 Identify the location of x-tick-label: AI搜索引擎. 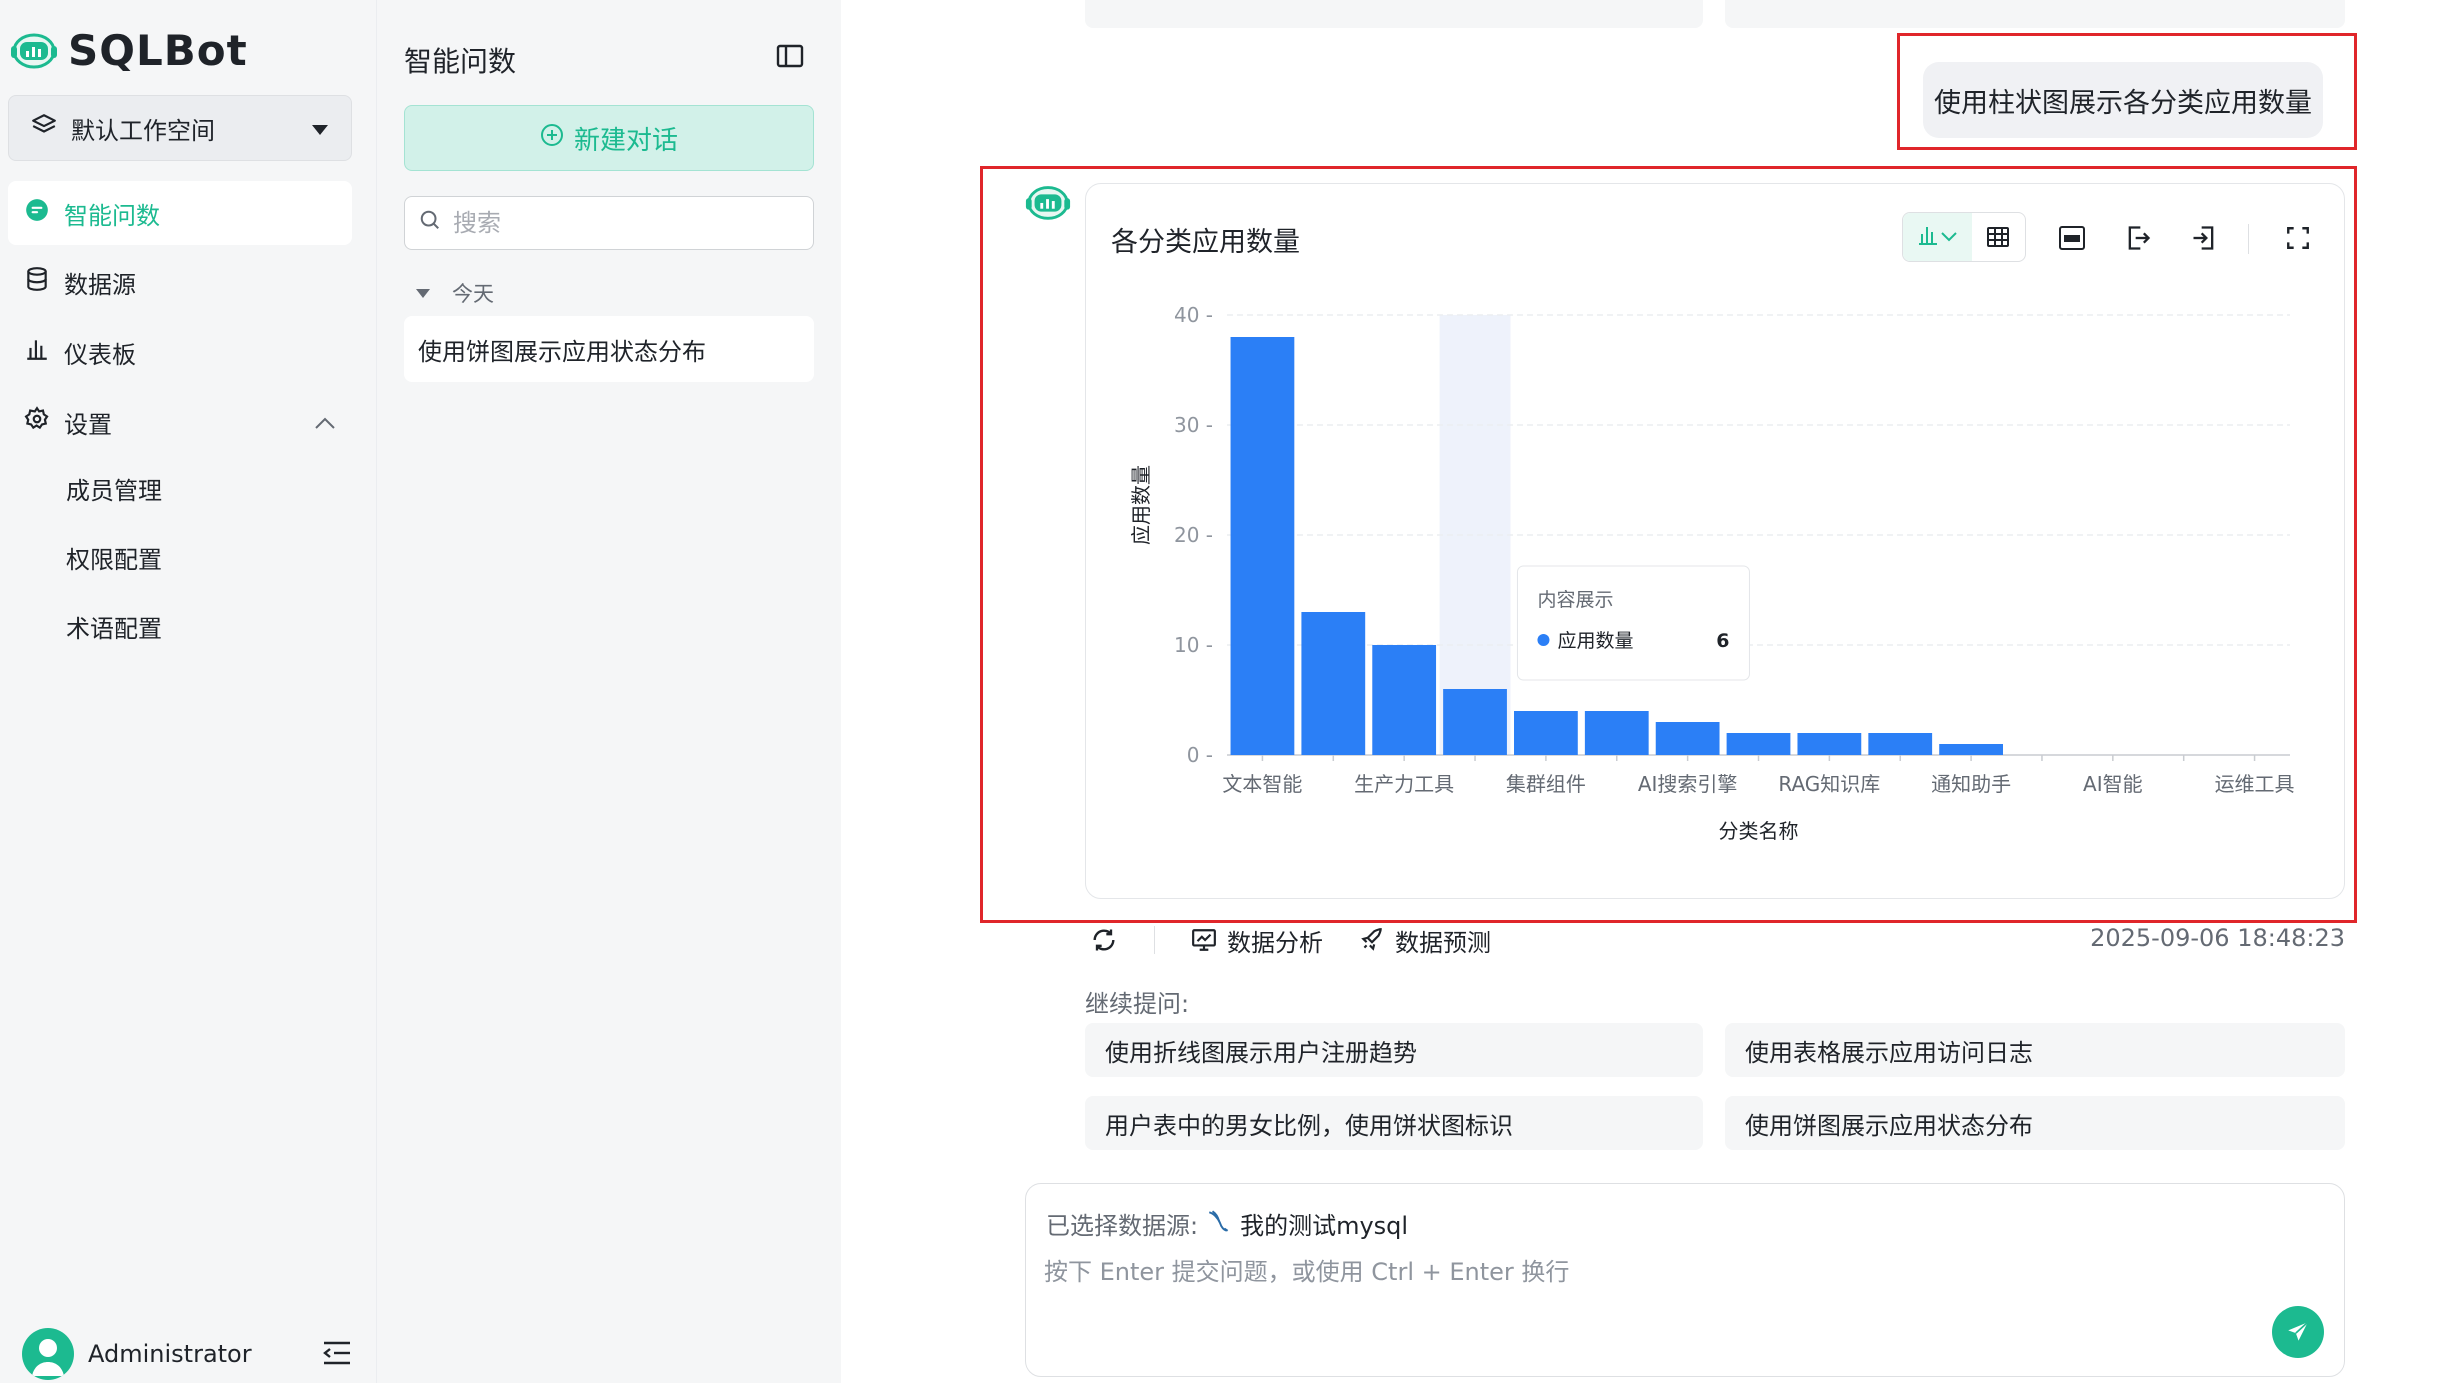
(1688, 784).